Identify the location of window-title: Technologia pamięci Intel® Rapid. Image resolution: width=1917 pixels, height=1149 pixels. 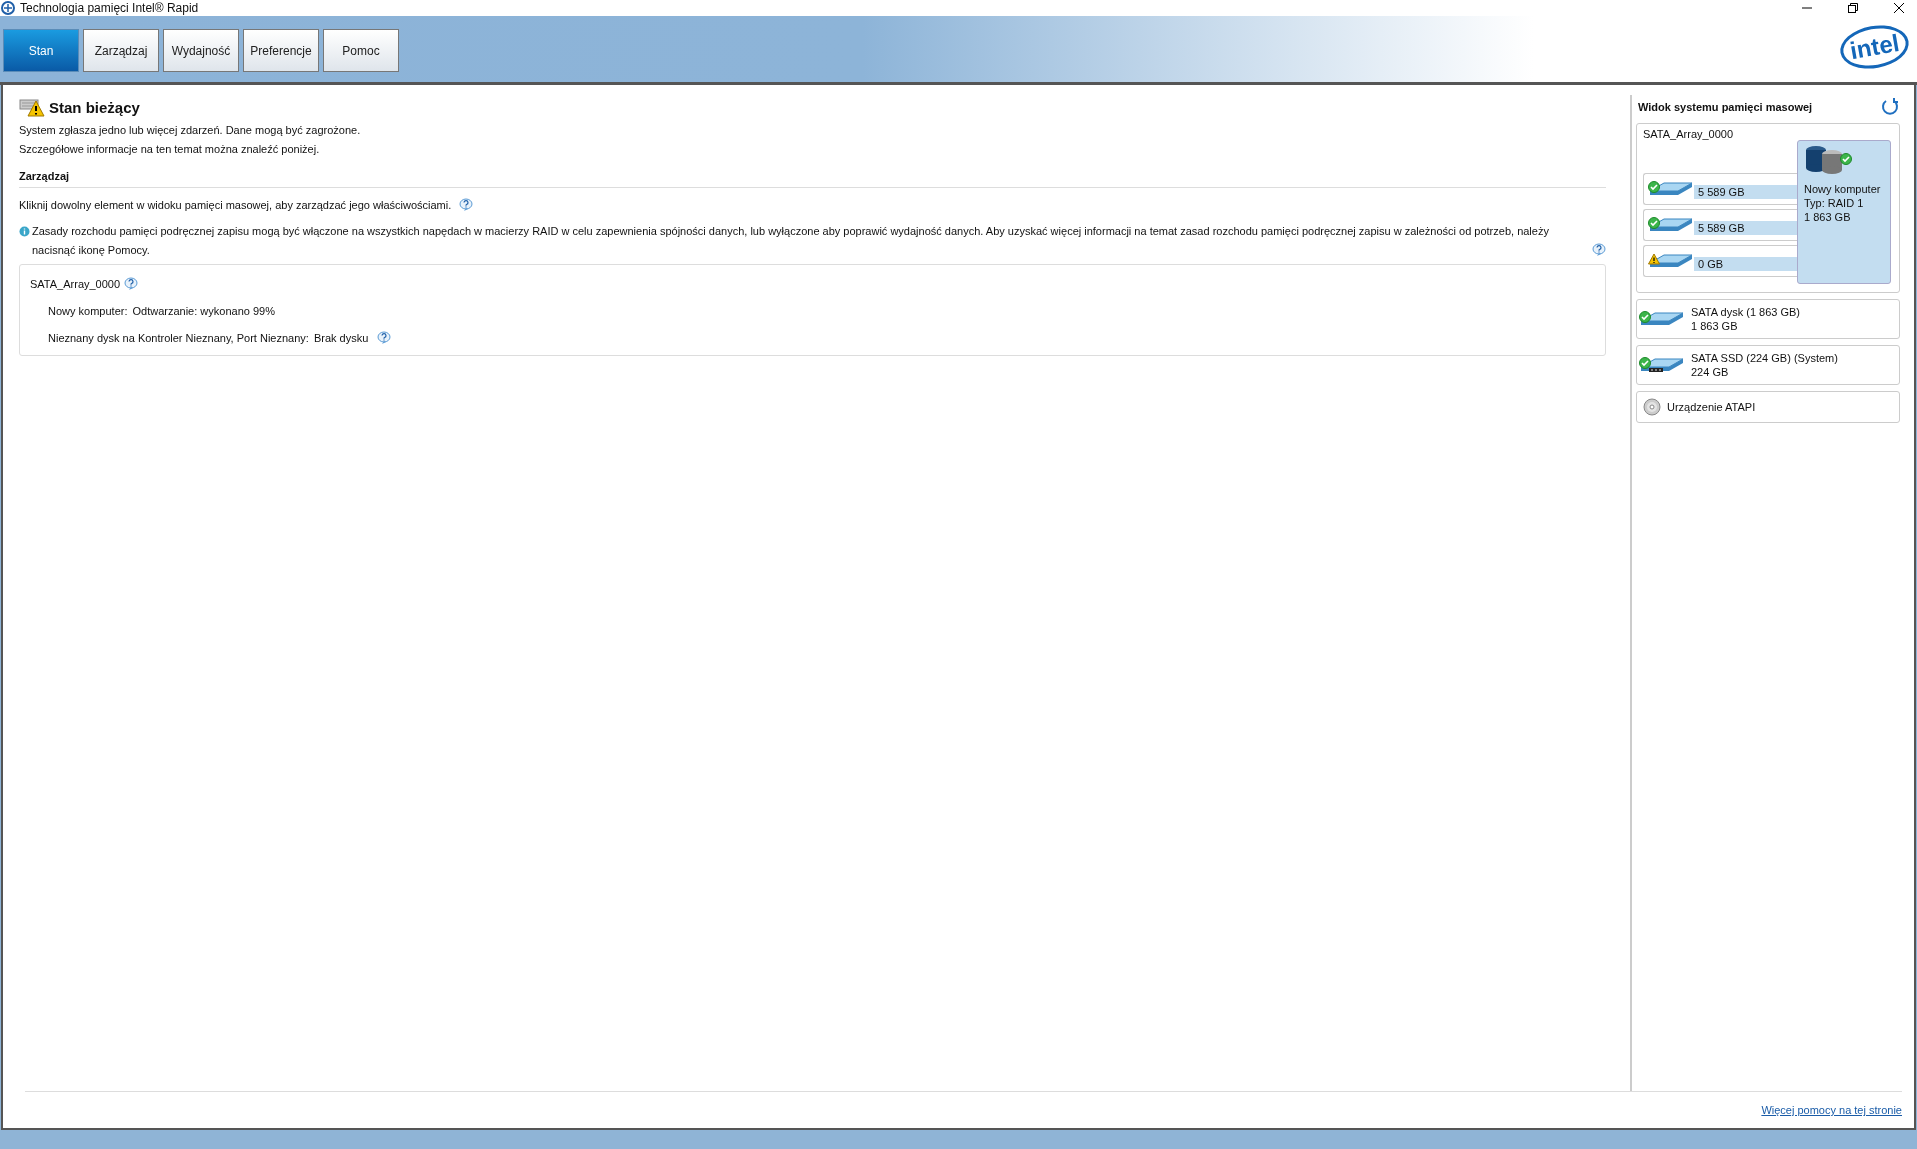
(109, 8).